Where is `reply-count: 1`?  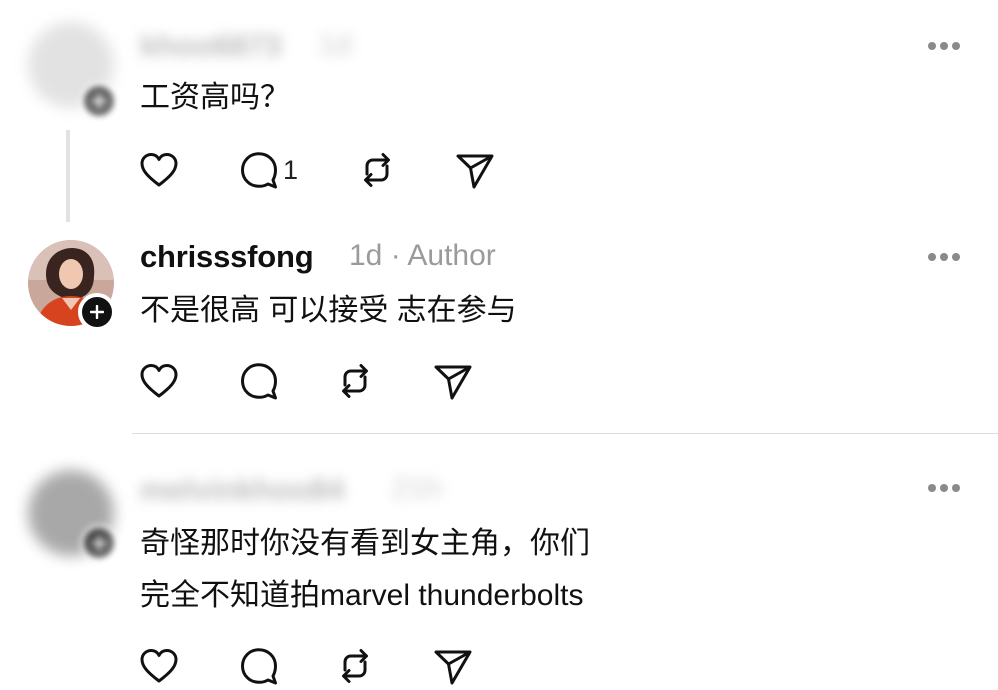 reply-count: 1 is located at coordinates (291, 169).